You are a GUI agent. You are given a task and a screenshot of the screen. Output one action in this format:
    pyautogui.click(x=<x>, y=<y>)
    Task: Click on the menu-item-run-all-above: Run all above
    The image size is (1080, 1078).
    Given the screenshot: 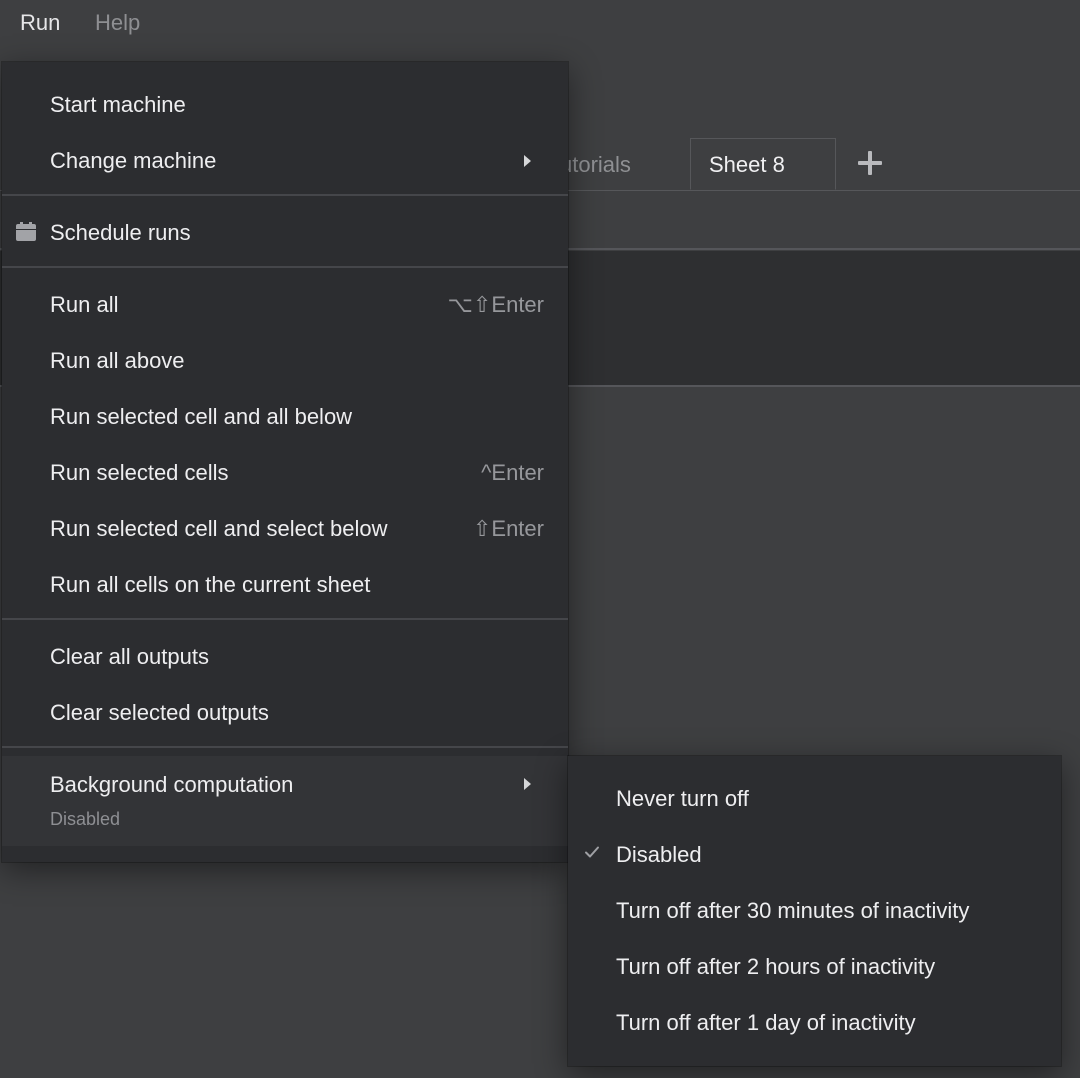 What is the action you would take?
    pyautogui.click(x=285, y=361)
    